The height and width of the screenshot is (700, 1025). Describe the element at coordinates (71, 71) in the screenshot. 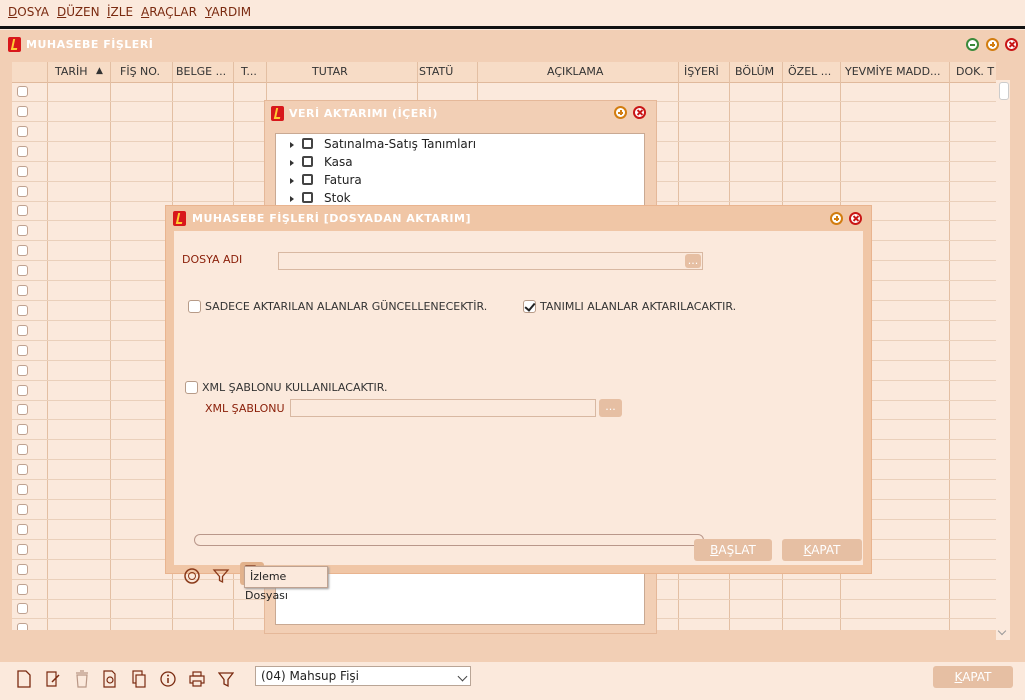

I see `col-tarih: TARİH` at that location.